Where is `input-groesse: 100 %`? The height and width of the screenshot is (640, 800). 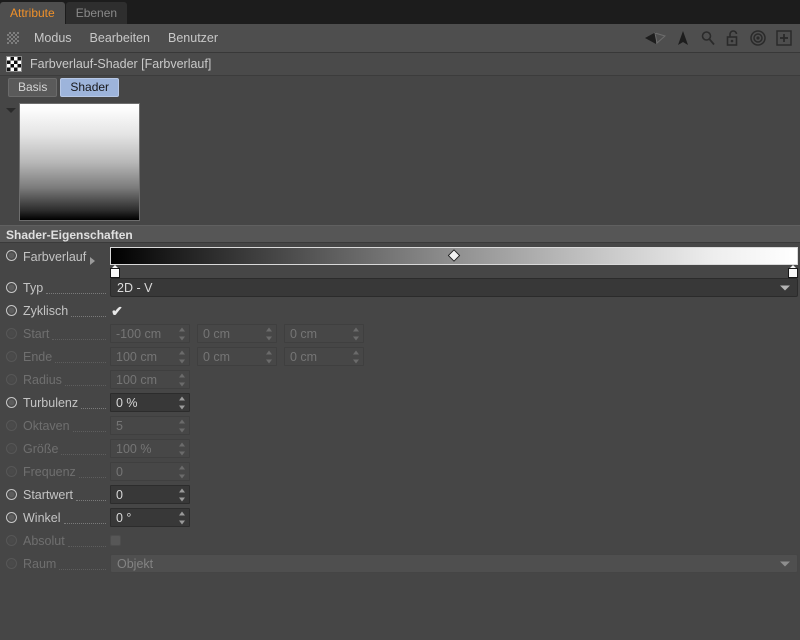
input-groesse: 100 % is located at coordinates (150, 448).